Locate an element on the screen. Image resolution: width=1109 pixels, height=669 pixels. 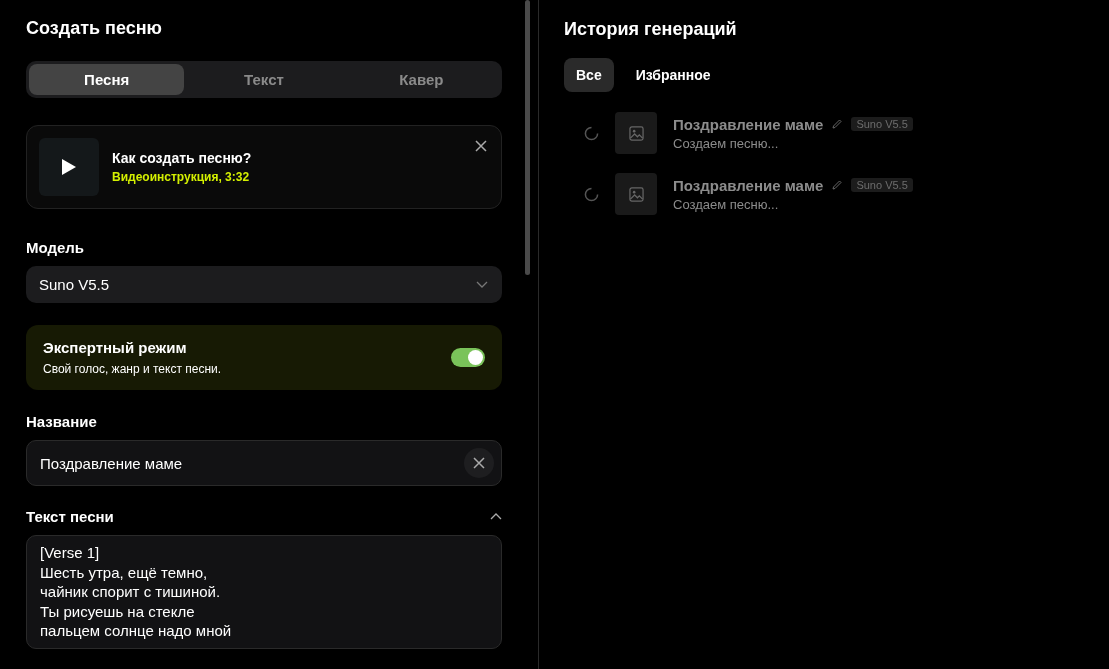
mode-tab: Текст is located at coordinates (264, 79).